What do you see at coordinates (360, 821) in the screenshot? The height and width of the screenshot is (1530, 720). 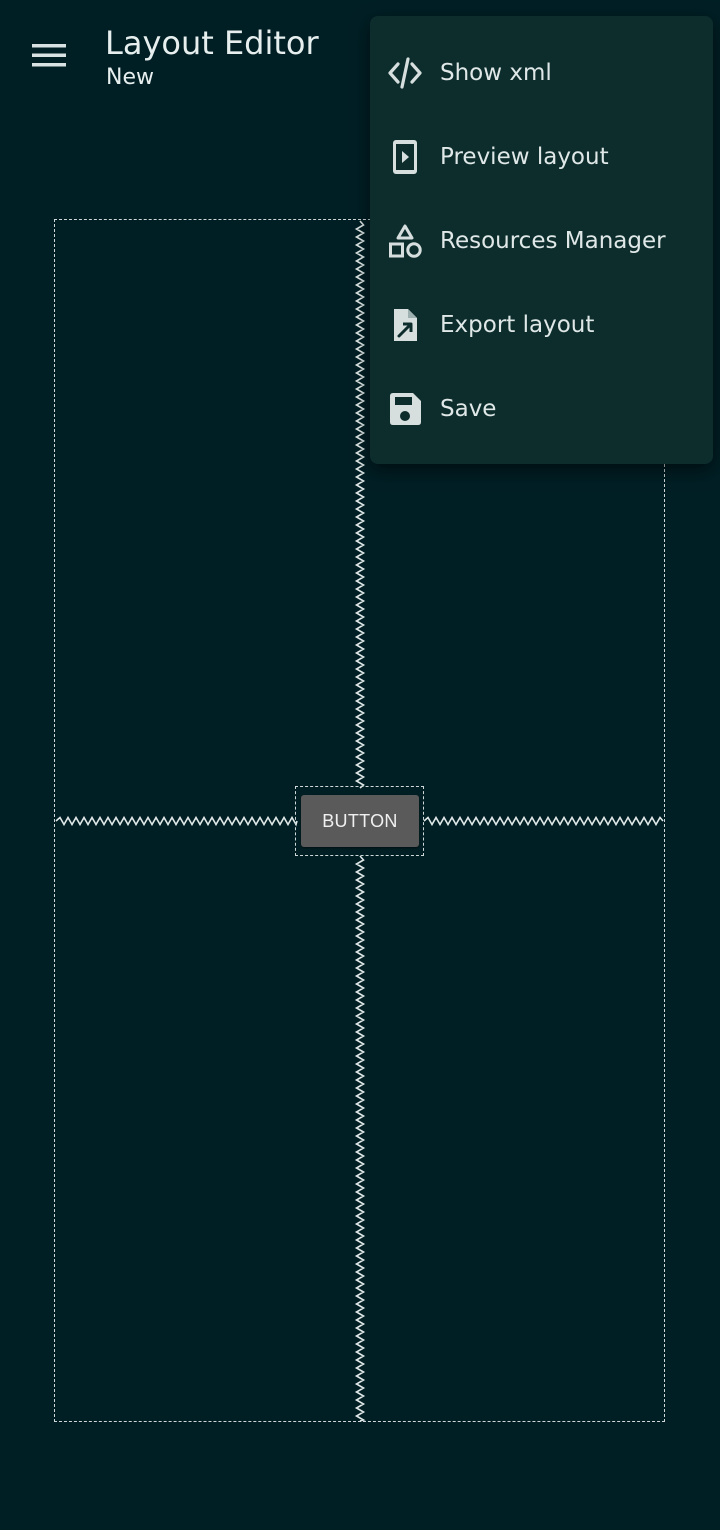 I see `canvas-button-widget: BUTTON` at bounding box center [360, 821].